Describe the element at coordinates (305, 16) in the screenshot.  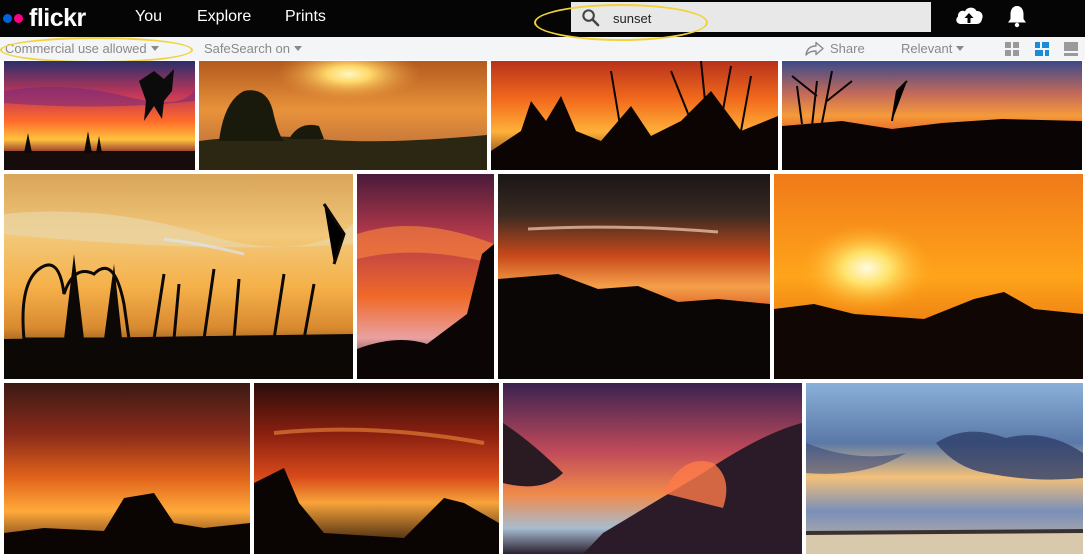
I see `nav-prints: Prints` at that location.